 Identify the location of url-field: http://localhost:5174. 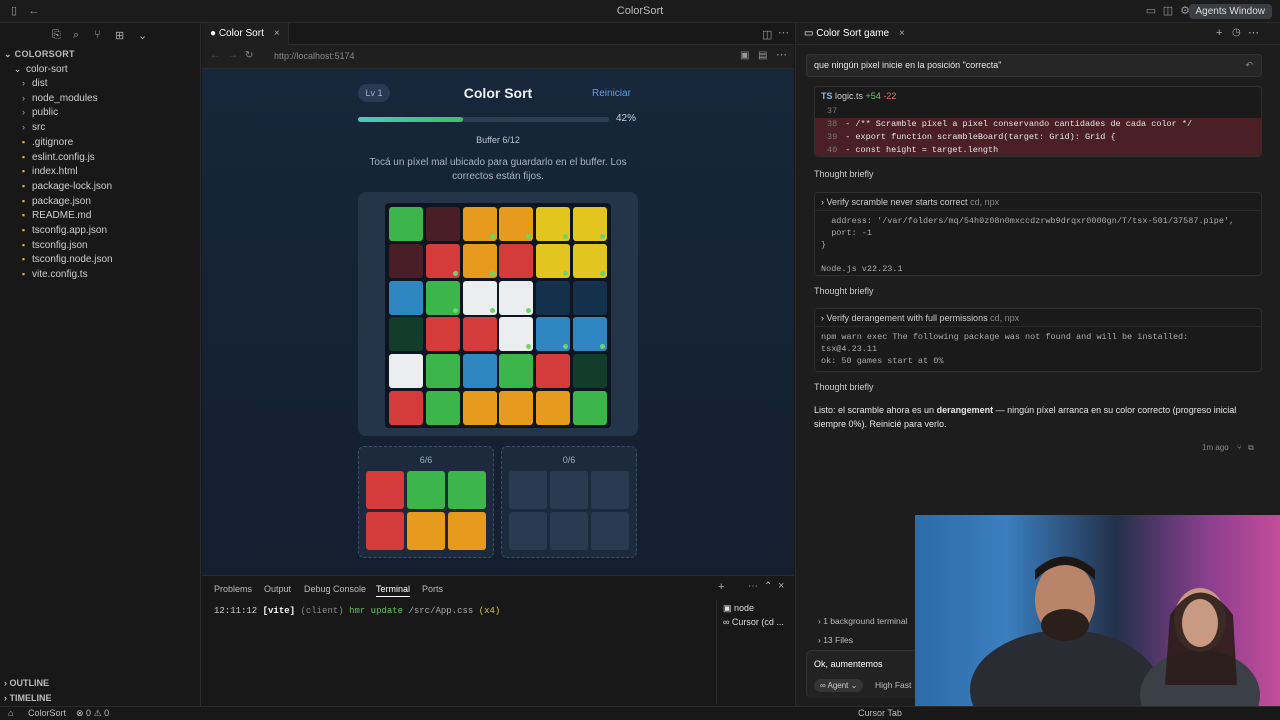
(314, 56).